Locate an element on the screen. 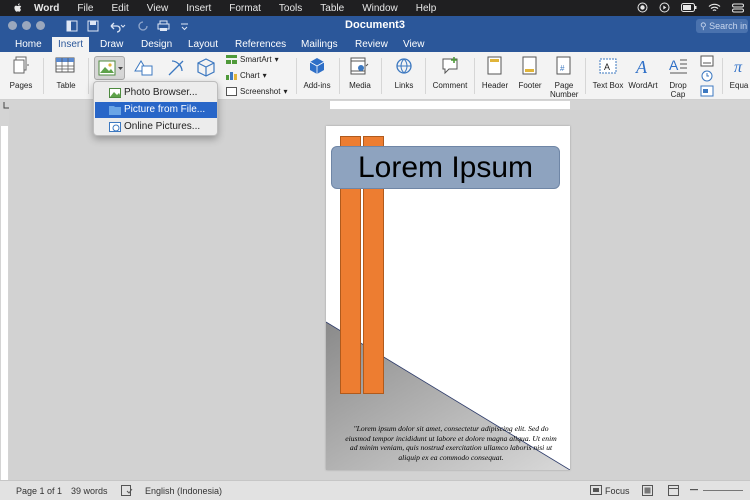 The image size is (750, 500). equation-button: π Equa is located at coordinates (739, 76).